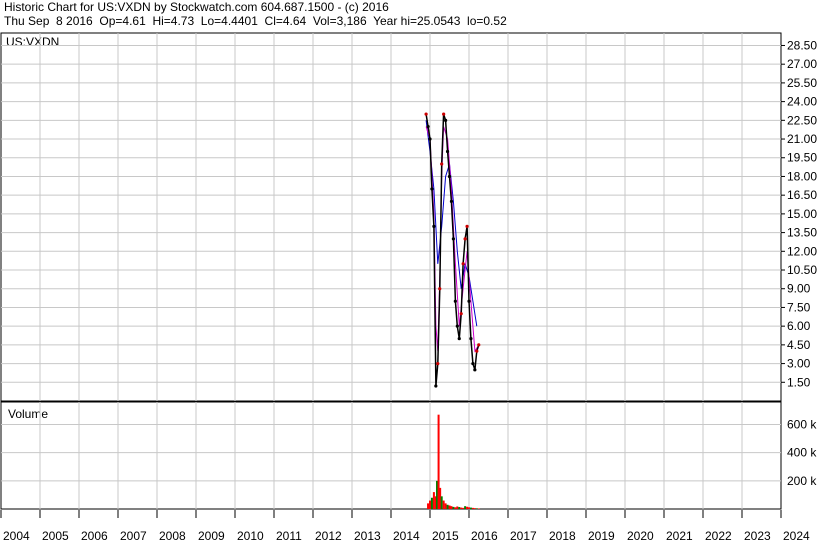 The width and height of the screenshot is (830, 543). I want to click on x-tick-label: 2010, so click(250, 536).